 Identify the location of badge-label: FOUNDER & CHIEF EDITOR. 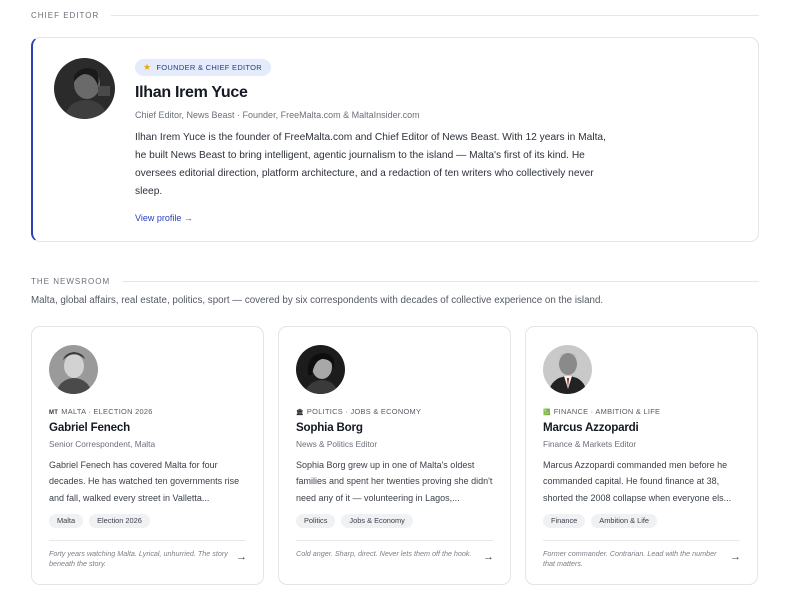
(209, 67).